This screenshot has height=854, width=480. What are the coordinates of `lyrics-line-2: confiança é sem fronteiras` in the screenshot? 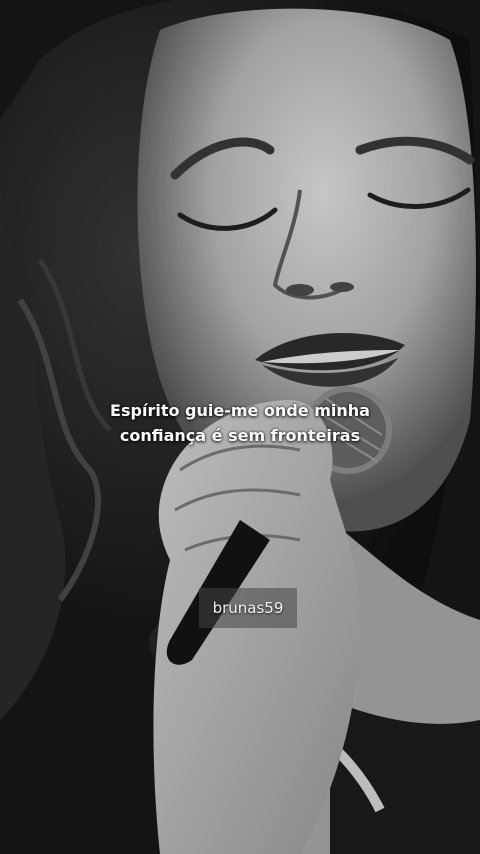 It's located at (240, 435).